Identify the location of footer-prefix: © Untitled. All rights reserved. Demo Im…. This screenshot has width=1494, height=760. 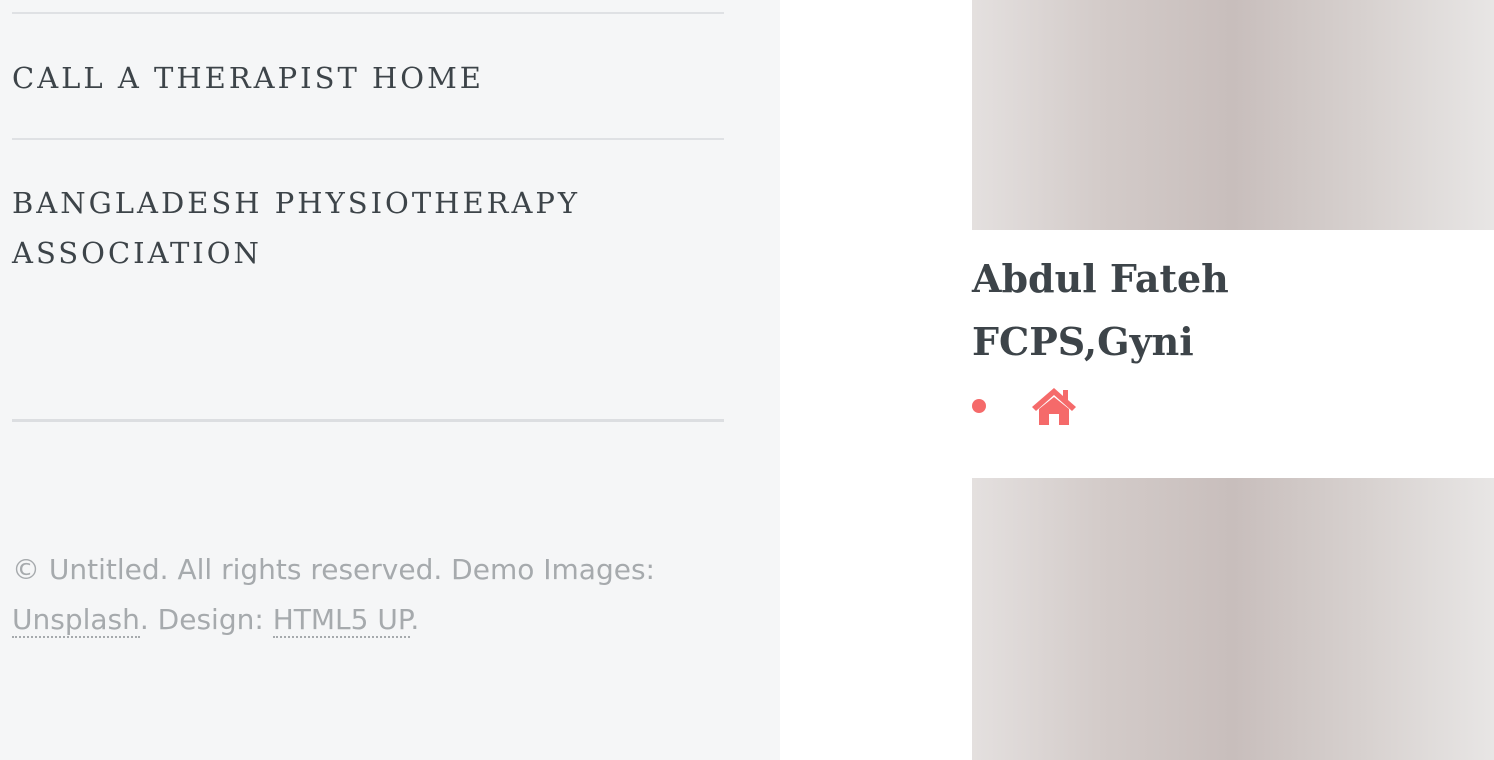
(333, 569).